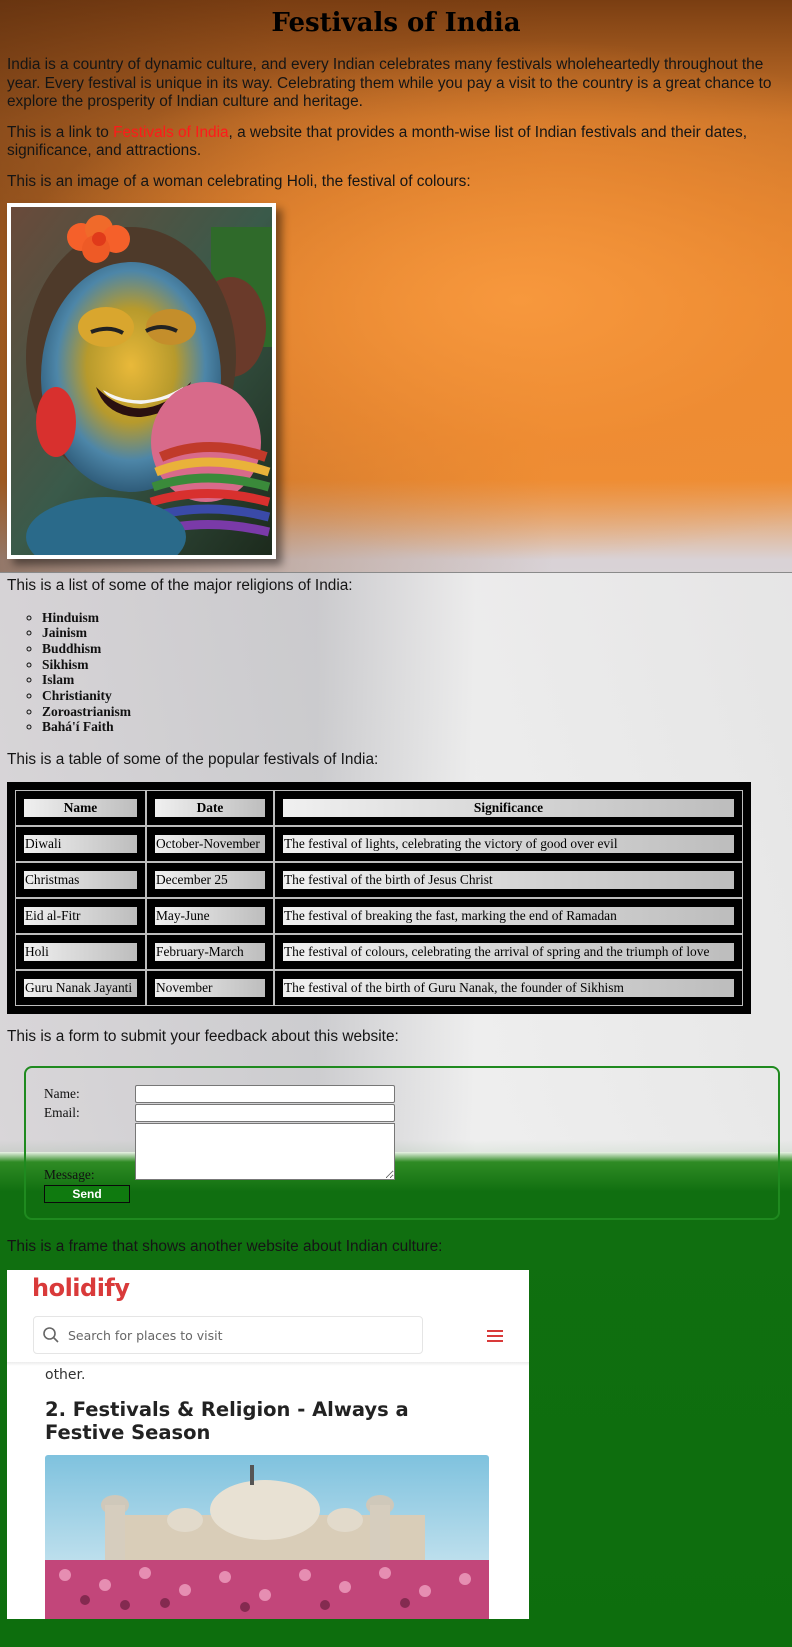  Describe the element at coordinates (87, 1194) in the screenshot. I see `send-button: Send` at that location.